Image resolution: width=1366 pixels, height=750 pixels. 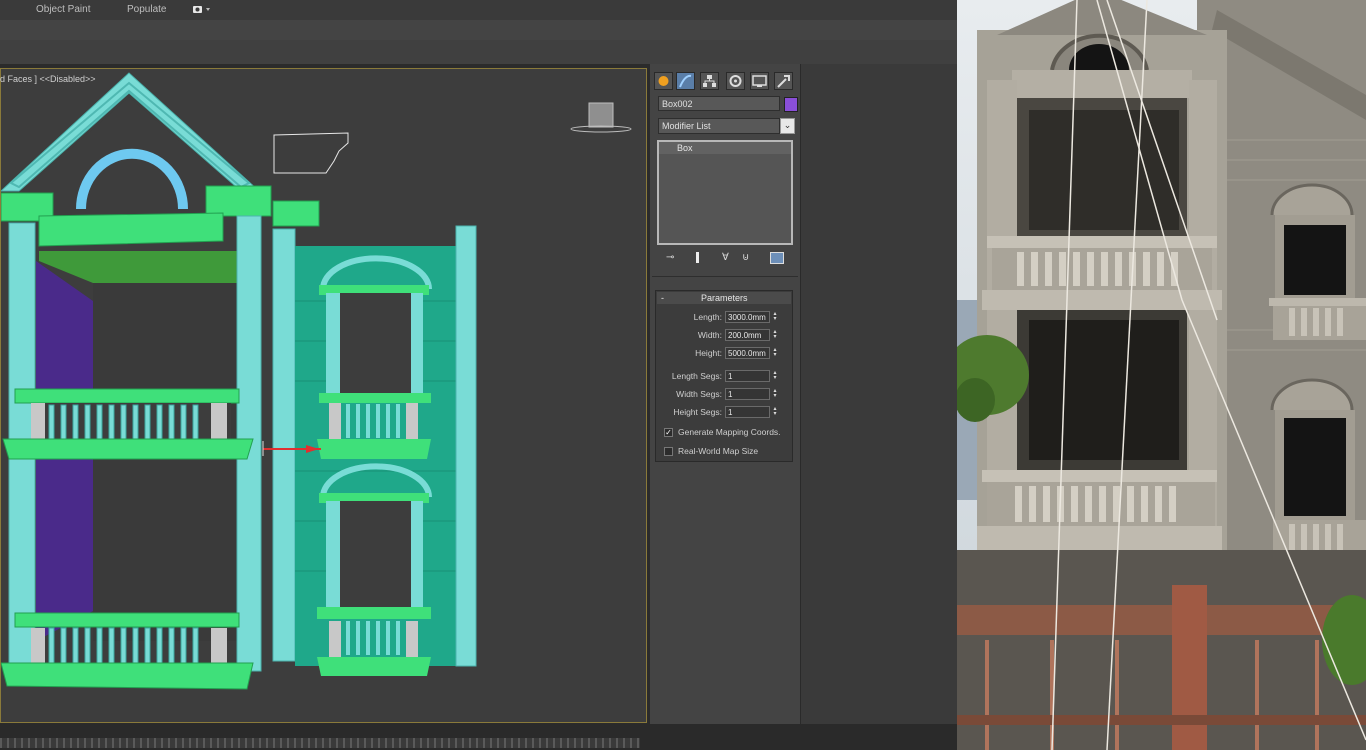 What do you see at coordinates (707, 317) in the screenshot?
I see `length-label: Length:` at bounding box center [707, 317].